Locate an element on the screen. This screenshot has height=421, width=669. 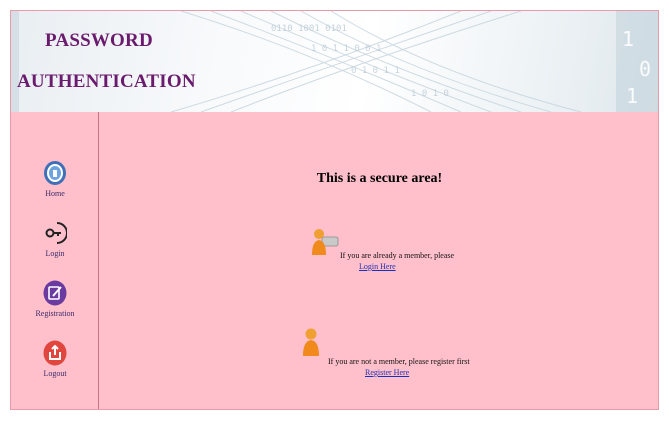
key-icon is located at coordinates (56, 233).